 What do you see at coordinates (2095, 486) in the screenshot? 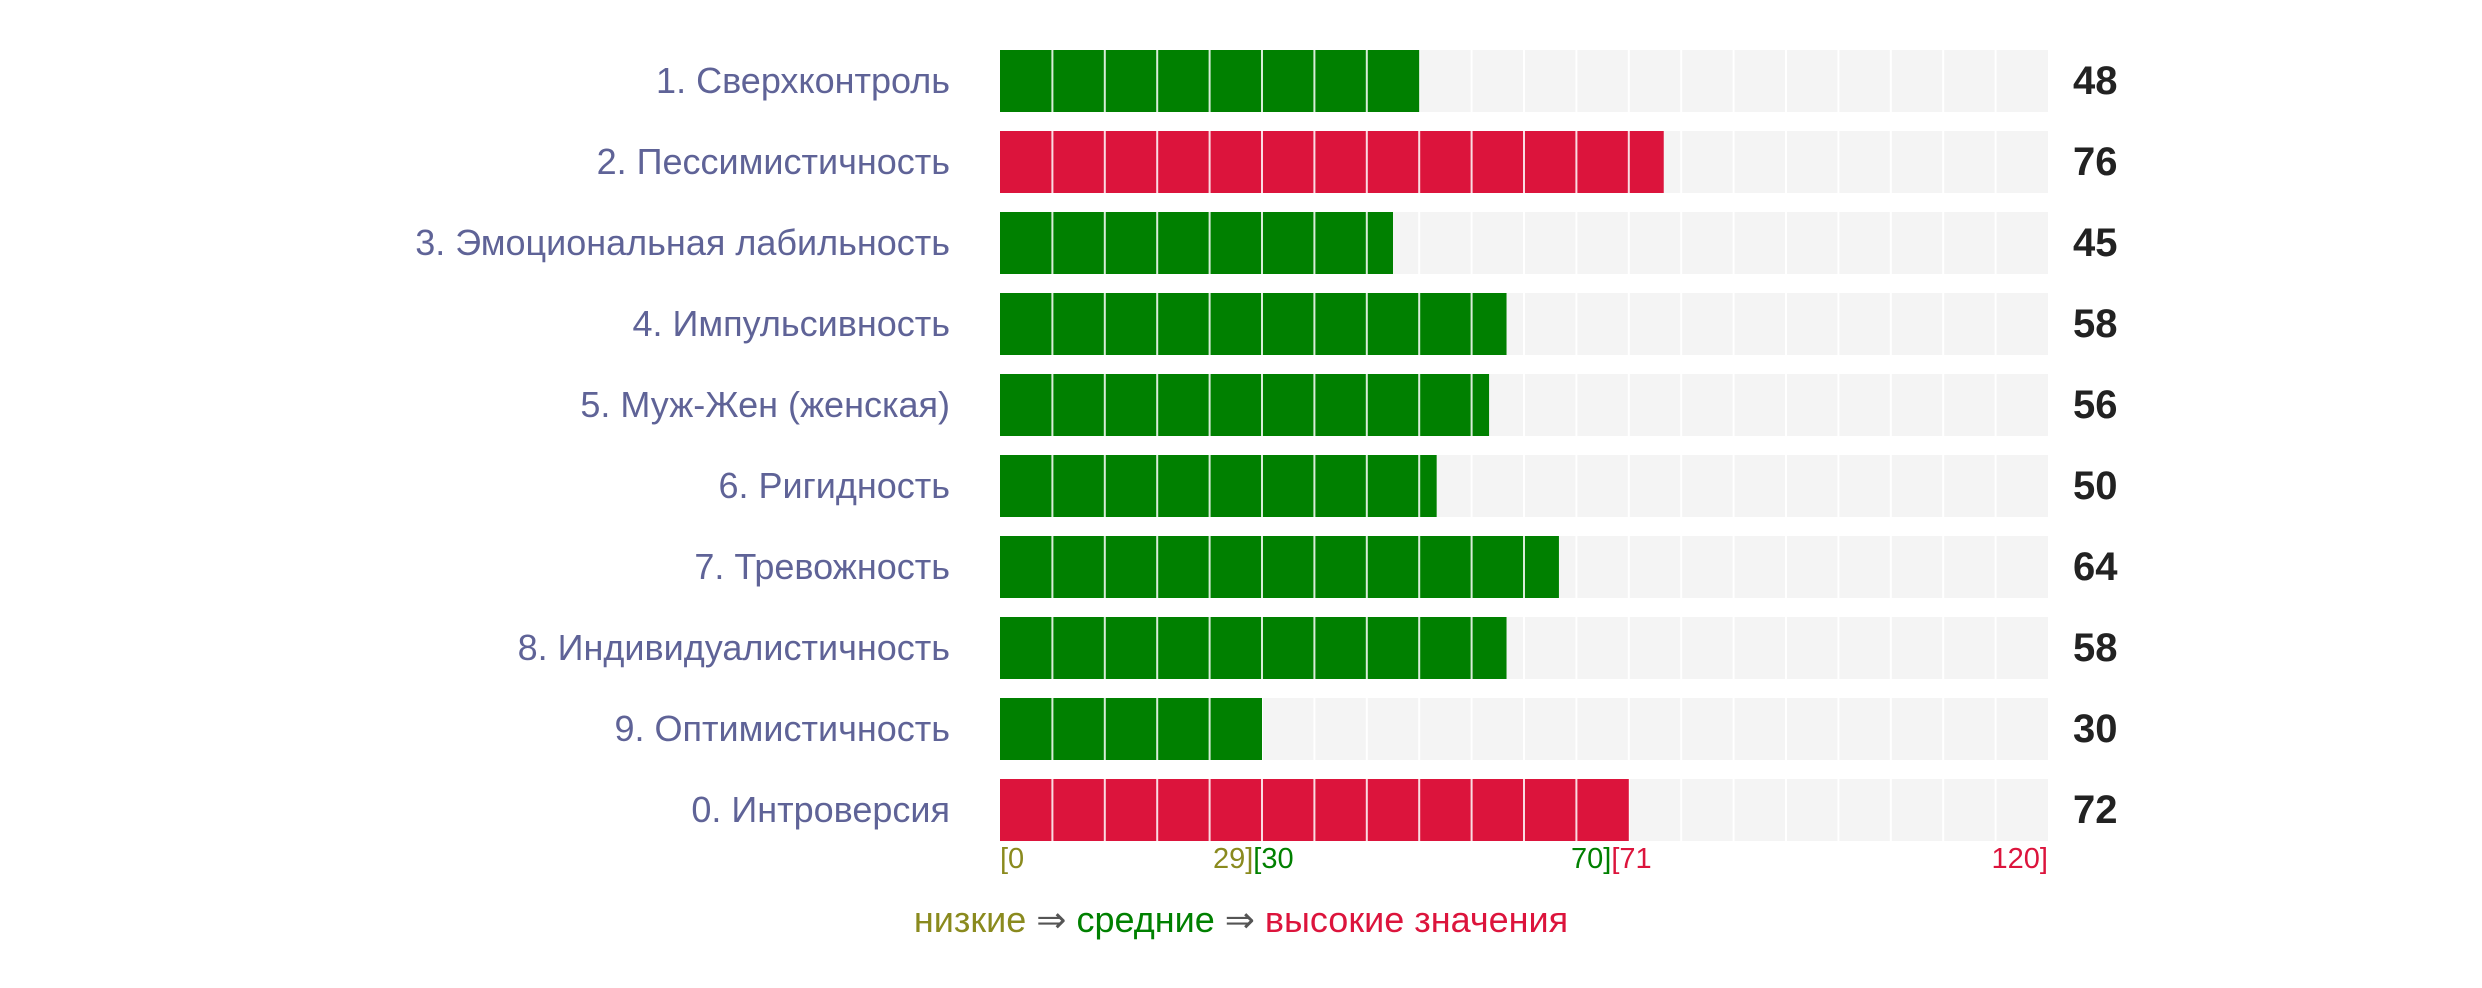
I see `value-label: 50` at bounding box center [2095, 486].